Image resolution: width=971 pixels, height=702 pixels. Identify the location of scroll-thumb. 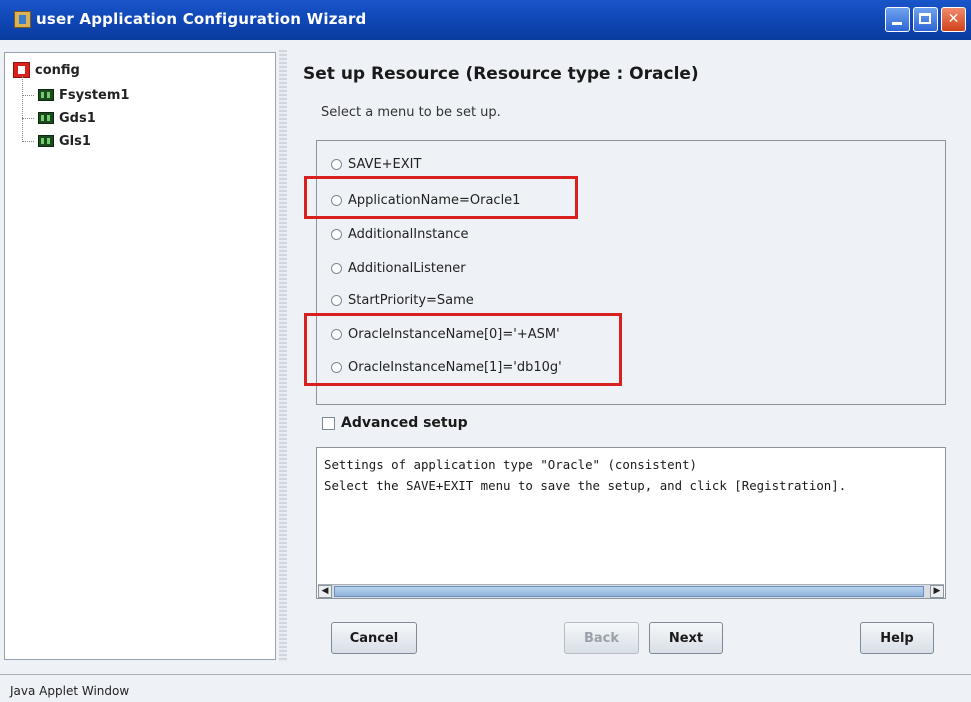
(629, 591).